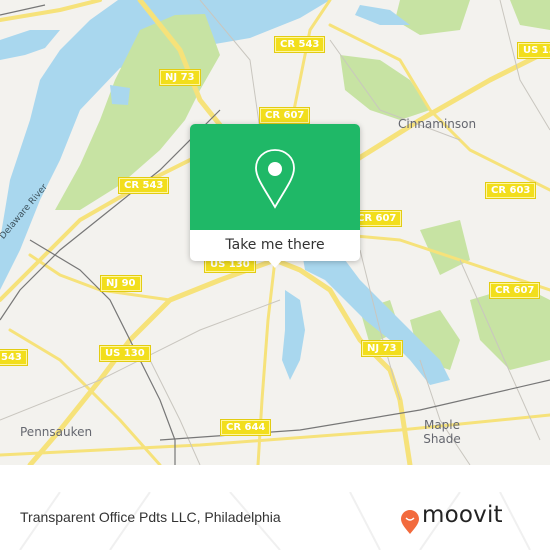 The height and width of the screenshot is (550, 550). What do you see at coordinates (275, 245) in the screenshot?
I see `take-me-there-button: Take me there` at bounding box center [275, 245].